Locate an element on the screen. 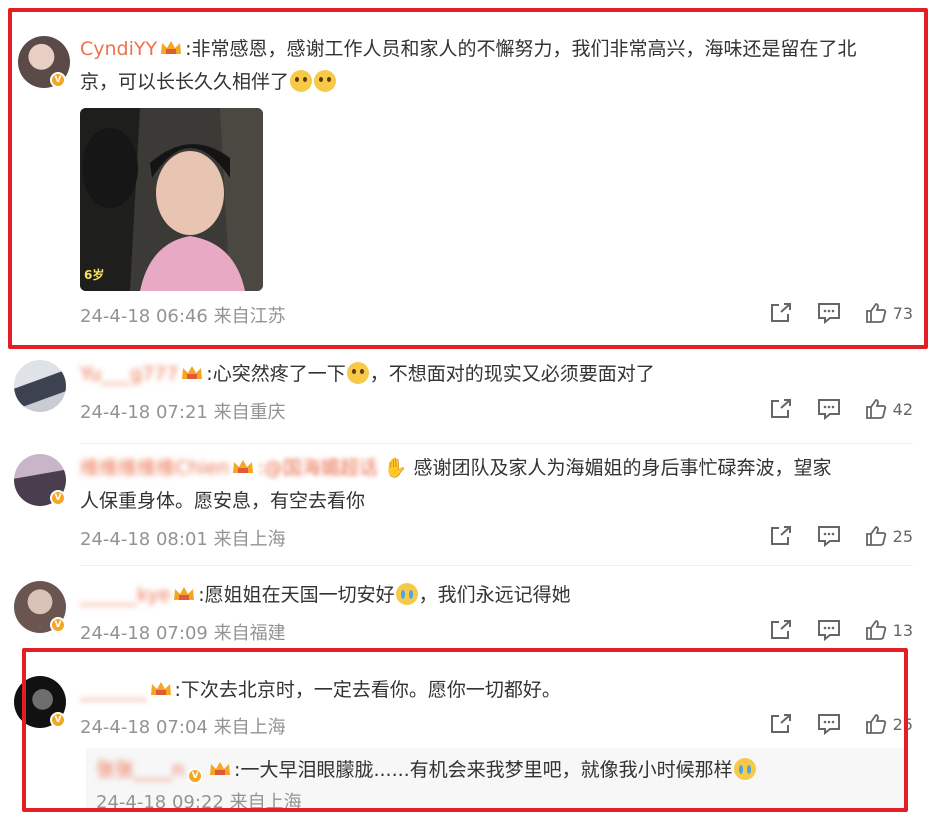 This screenshot has height=817, width=931. like-count: 42 is located at coordinates (902, 409).